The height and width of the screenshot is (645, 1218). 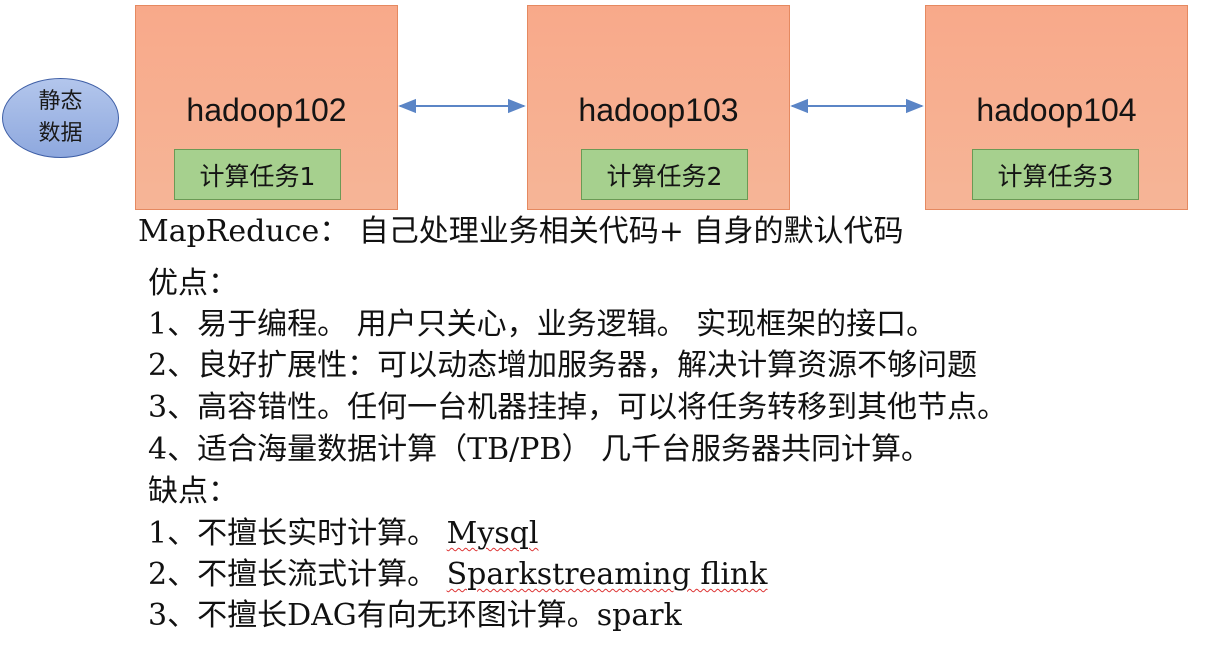 I want to click on pros-item: 2、良好扩展性：可以动态增加服务器，解决计算资源不够问题, so click(x=563, y=365).